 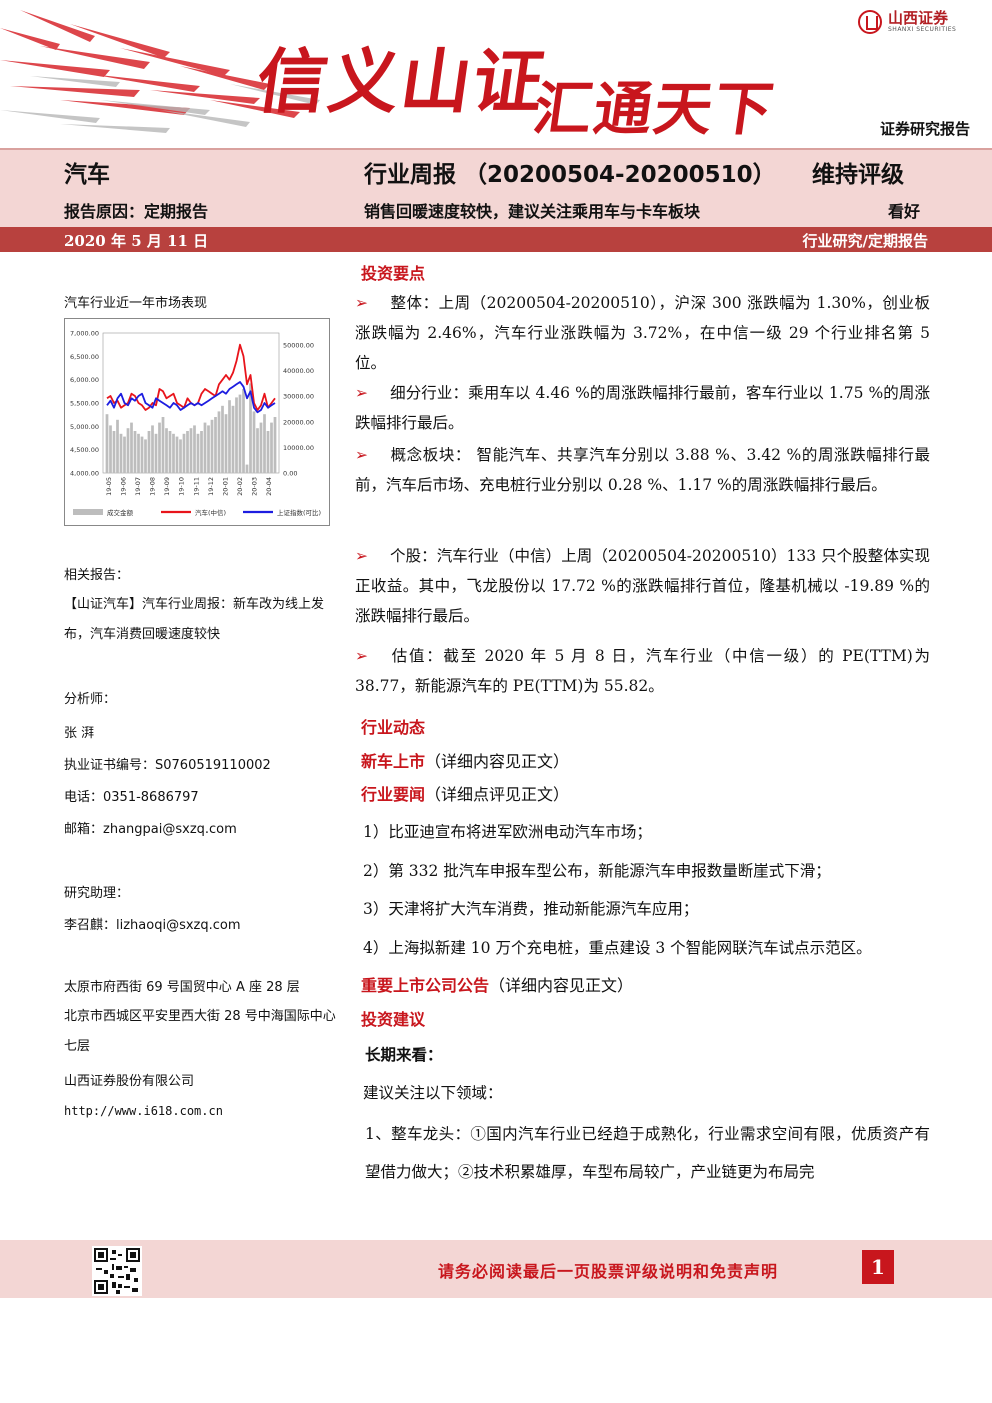 I want to click on section-news: 行业要闻（详细点评见正文）, so click(x=465, y=794).